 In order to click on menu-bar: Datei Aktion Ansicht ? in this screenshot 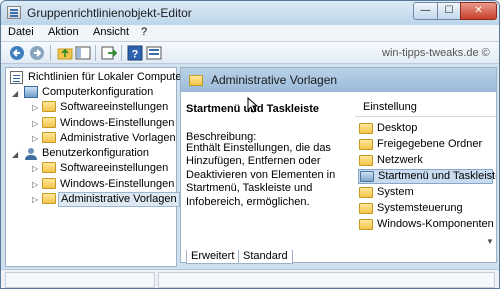, I will do `click(250, 33)`.